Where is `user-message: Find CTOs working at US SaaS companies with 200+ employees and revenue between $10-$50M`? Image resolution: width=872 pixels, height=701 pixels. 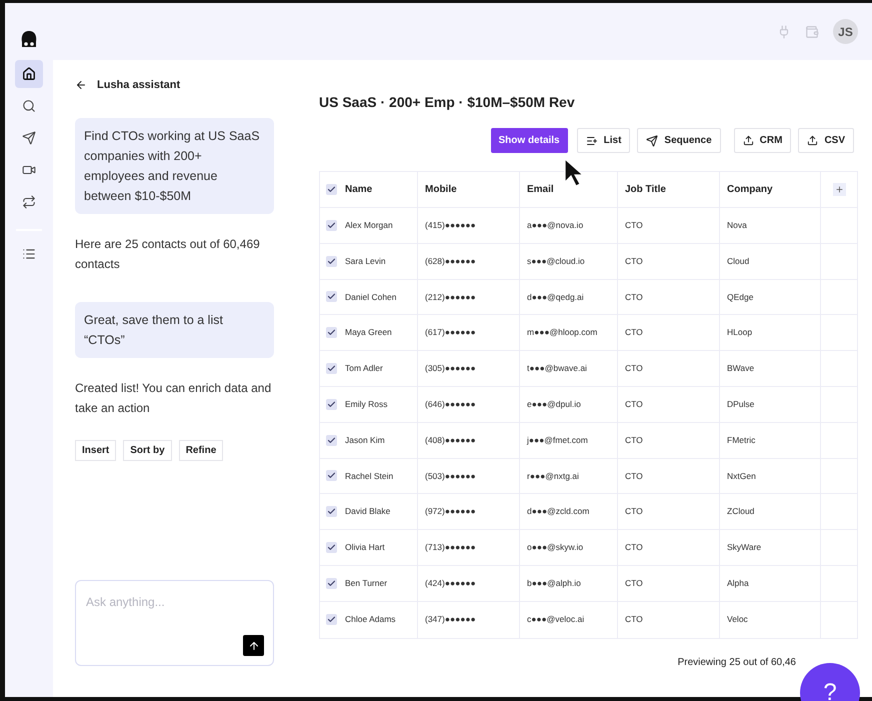 user-message: Find CTOs working at US SaaS companies with 200+ employees and revenue between $10-$50M is located at coordinates (174, 166).